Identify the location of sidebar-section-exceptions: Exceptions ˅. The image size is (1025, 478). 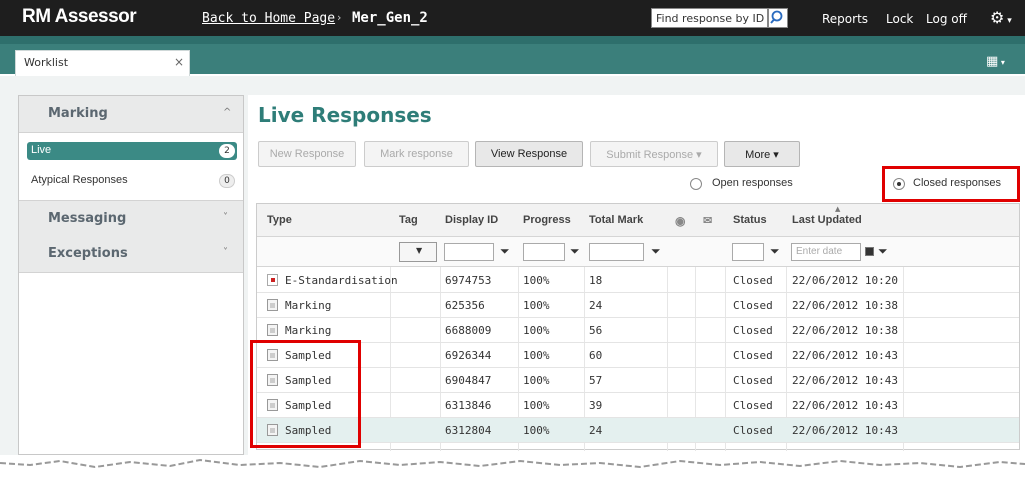
(131, 254).